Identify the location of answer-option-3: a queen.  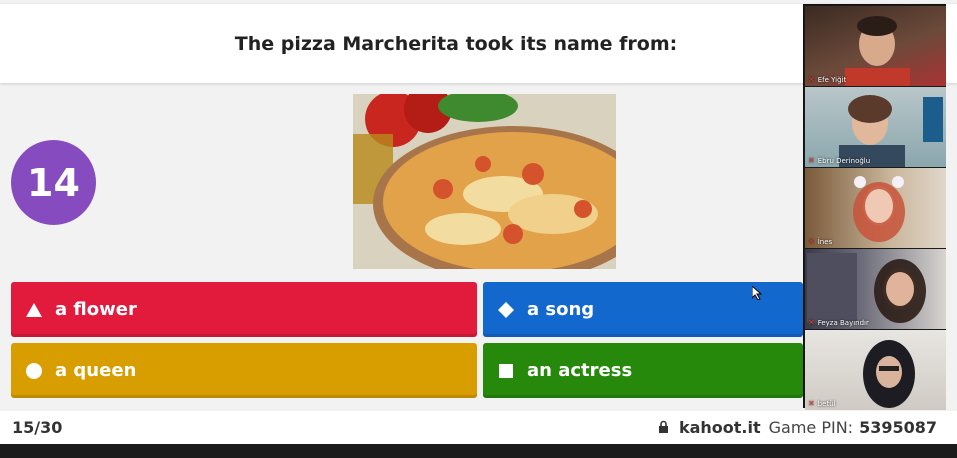
(244, 370).